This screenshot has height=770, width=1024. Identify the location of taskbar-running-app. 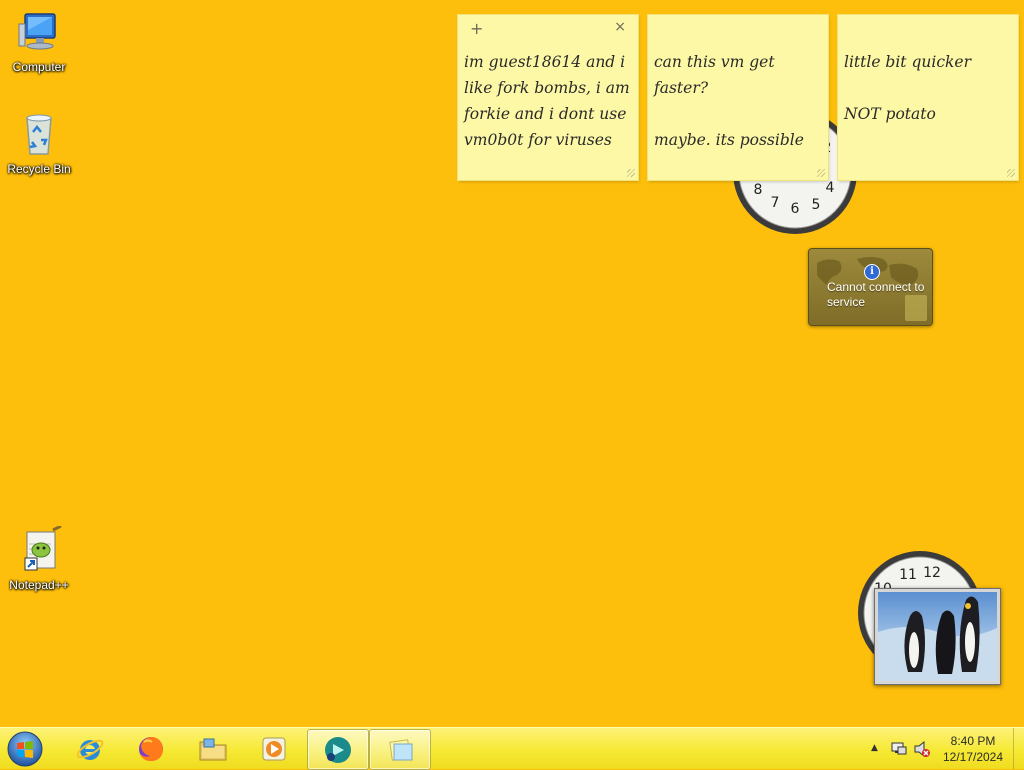
(338, 749).